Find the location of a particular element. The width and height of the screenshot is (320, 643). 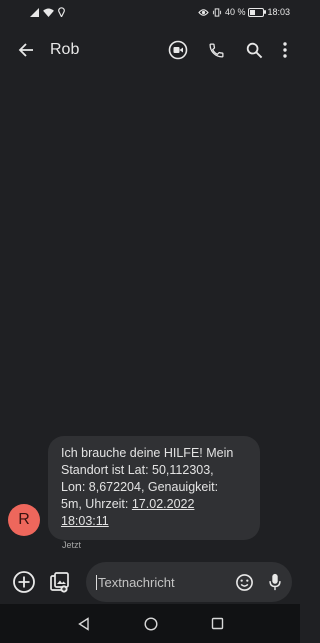

date-link: 17.02.2022 is located at coordinates (163, 504).